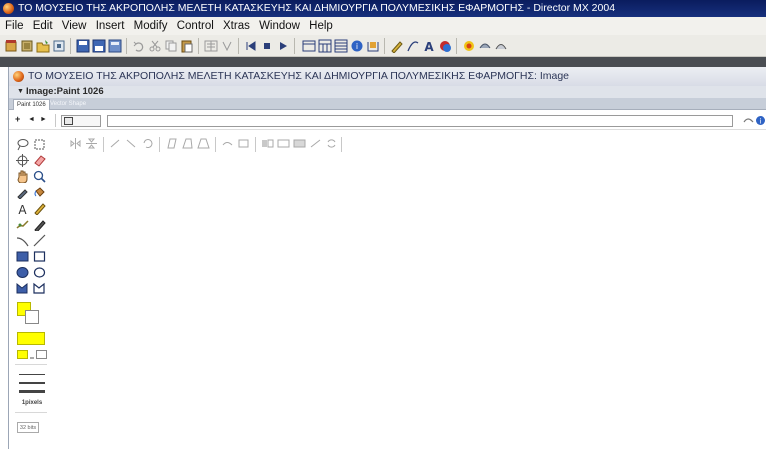  I want to click on previous-member-button: ◄, so click(31, 119).